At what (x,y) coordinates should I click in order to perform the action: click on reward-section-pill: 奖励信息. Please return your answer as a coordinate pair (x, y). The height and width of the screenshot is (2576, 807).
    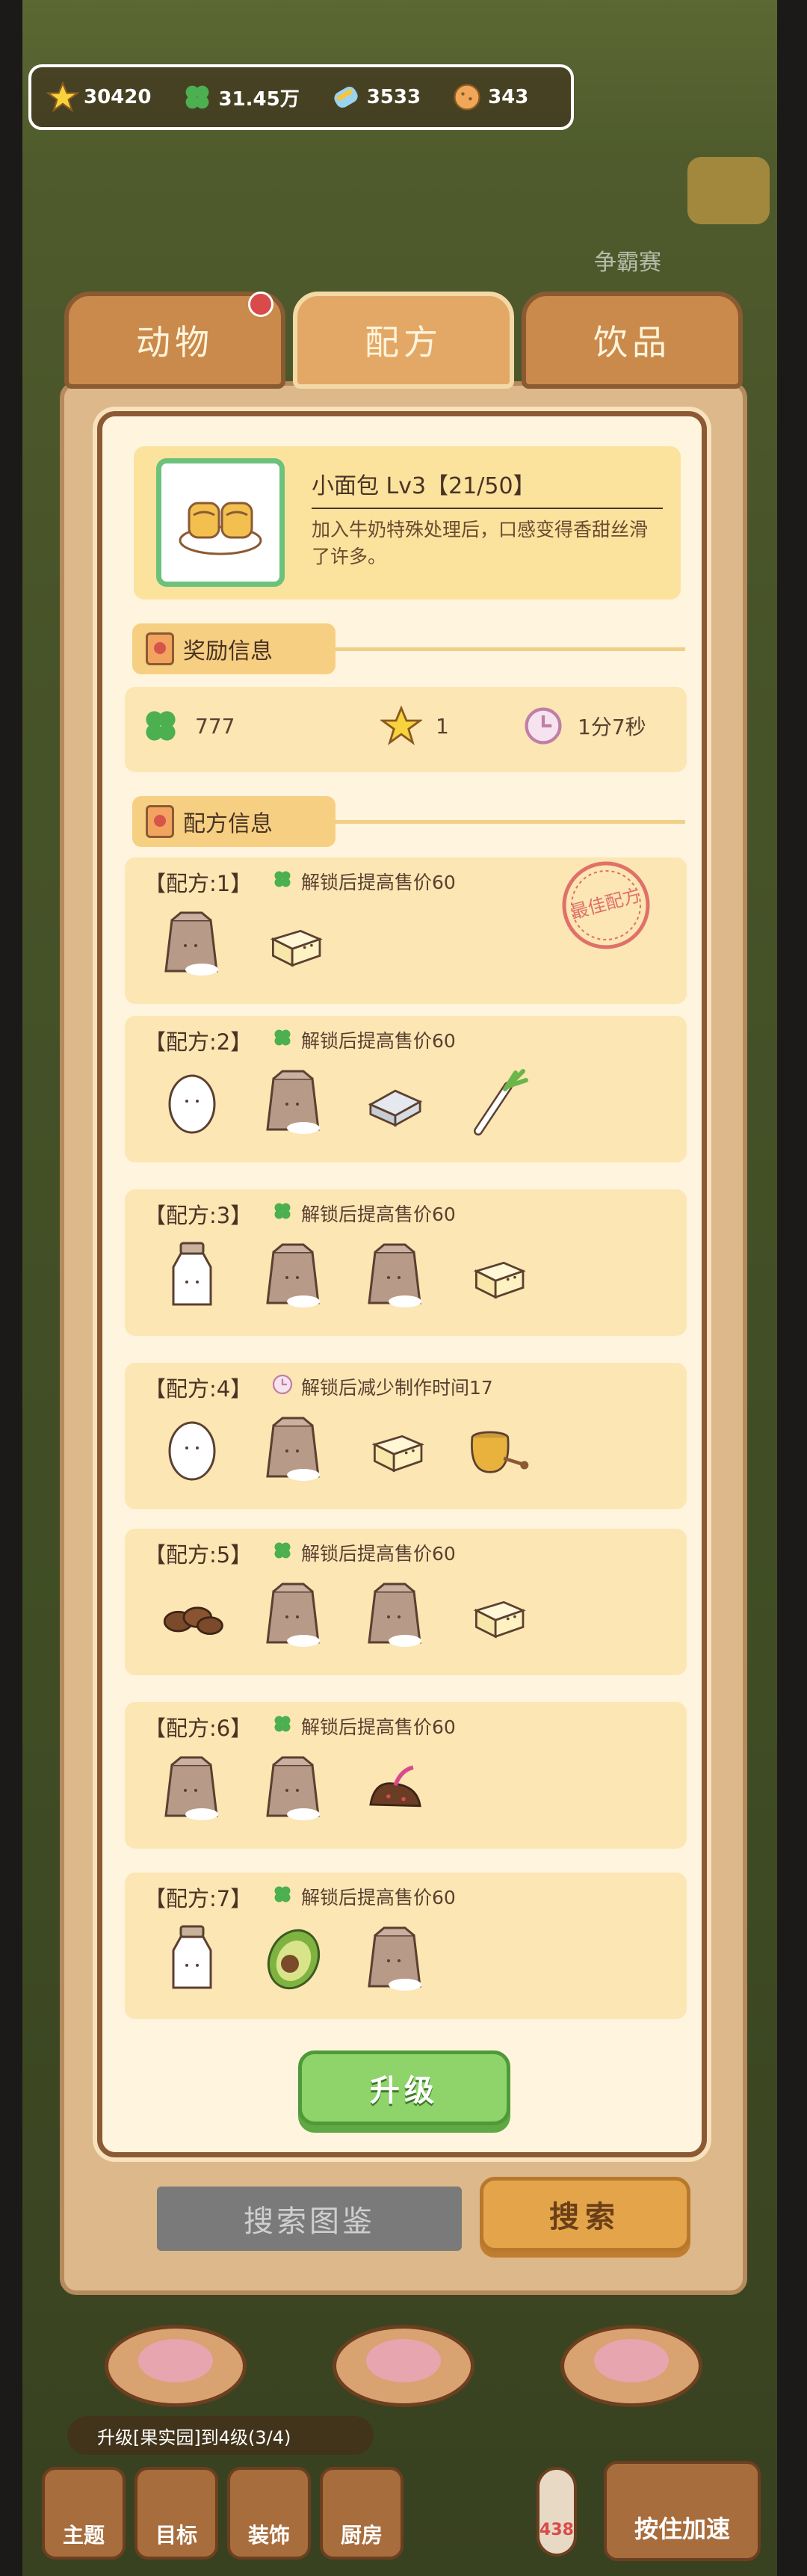
    Looking at the image, I should click on (234, 648).